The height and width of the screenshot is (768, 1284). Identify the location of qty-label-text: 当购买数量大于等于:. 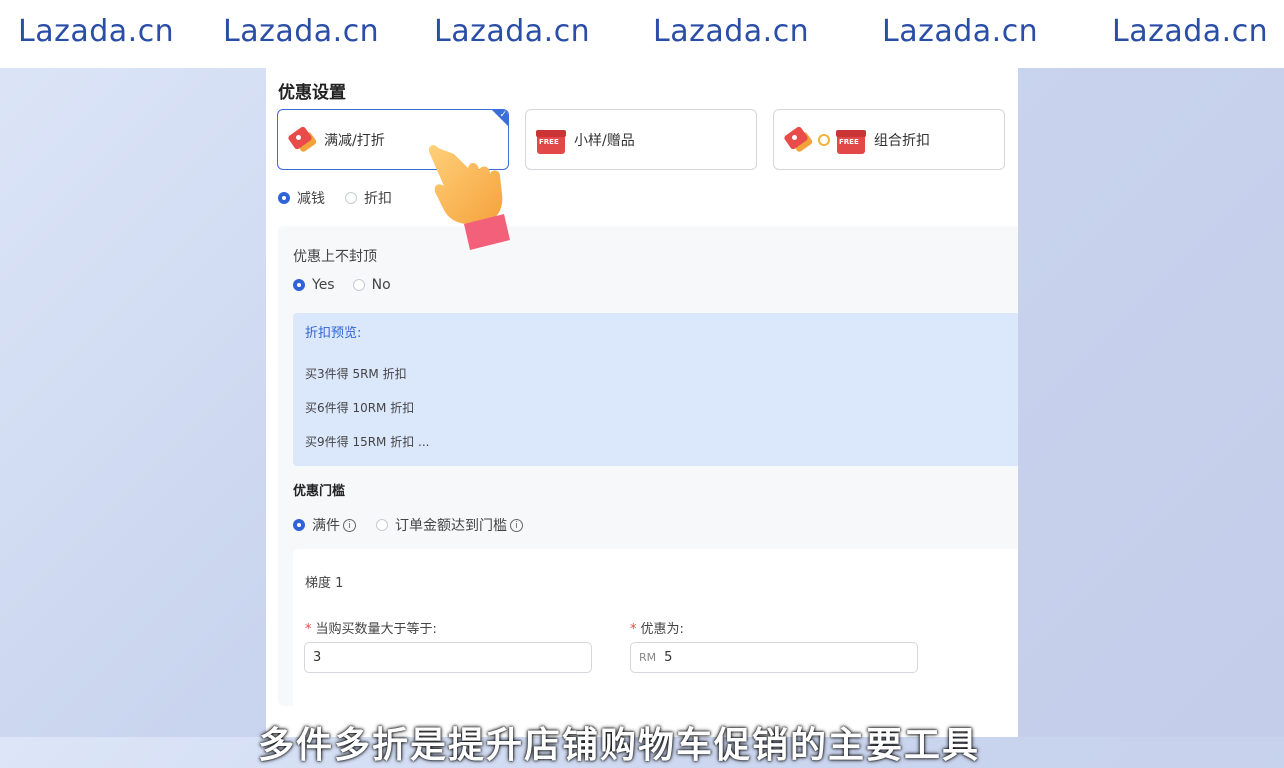
(376, 629).